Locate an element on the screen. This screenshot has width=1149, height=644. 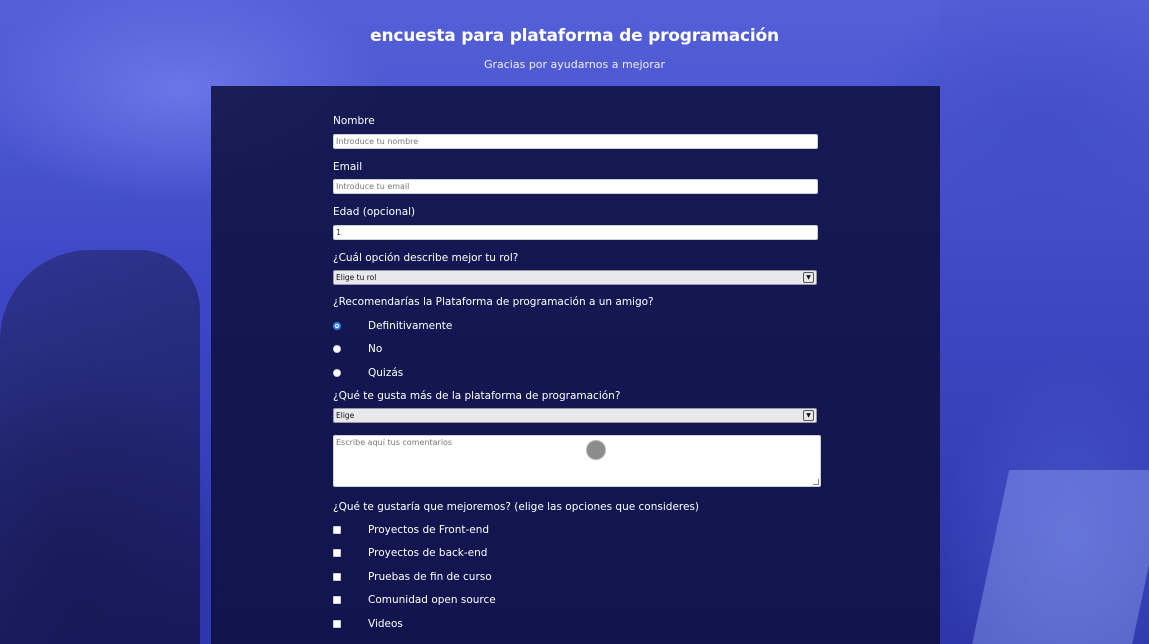
checkbox-label-backend: Proyectos de back-end is located at coordinates (428, 553).